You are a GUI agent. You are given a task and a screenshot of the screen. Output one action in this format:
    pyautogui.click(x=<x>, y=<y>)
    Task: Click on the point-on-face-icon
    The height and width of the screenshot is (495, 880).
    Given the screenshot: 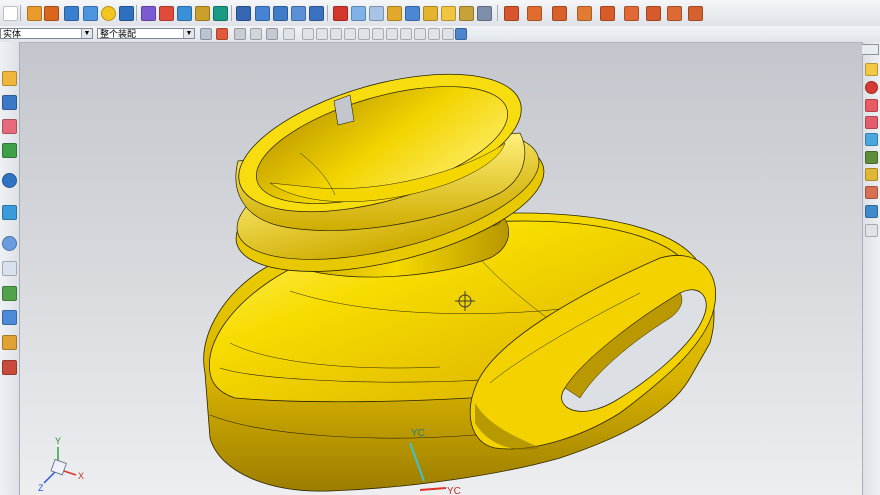 What is the action you would take?
    pyautogui.click(x=434, y=34)
    